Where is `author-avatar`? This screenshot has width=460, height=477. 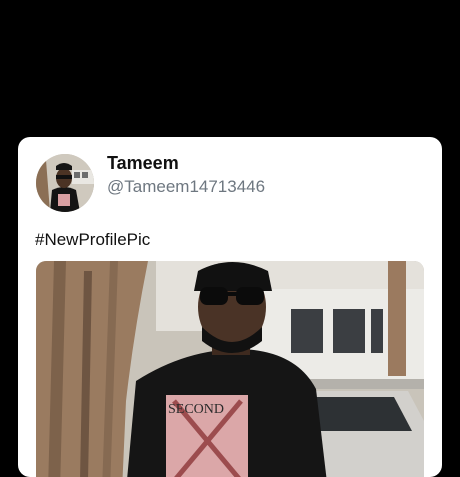
author-avatar is located at coordinates (65, 183).